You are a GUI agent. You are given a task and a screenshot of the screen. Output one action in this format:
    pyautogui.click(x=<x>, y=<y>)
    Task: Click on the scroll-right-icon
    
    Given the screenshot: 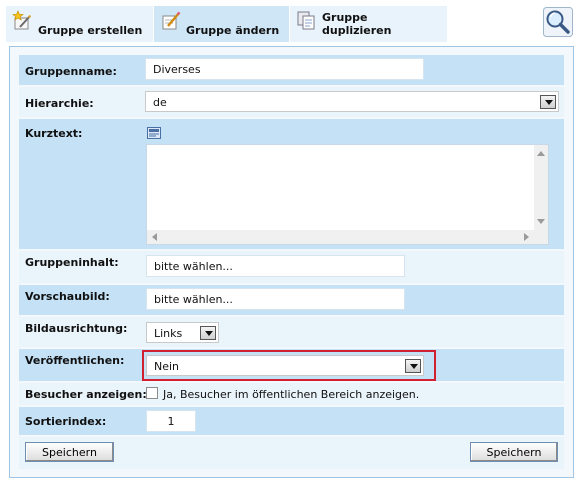 What is the action you would take?
    pyautogui.click(x=526, y=237)
    